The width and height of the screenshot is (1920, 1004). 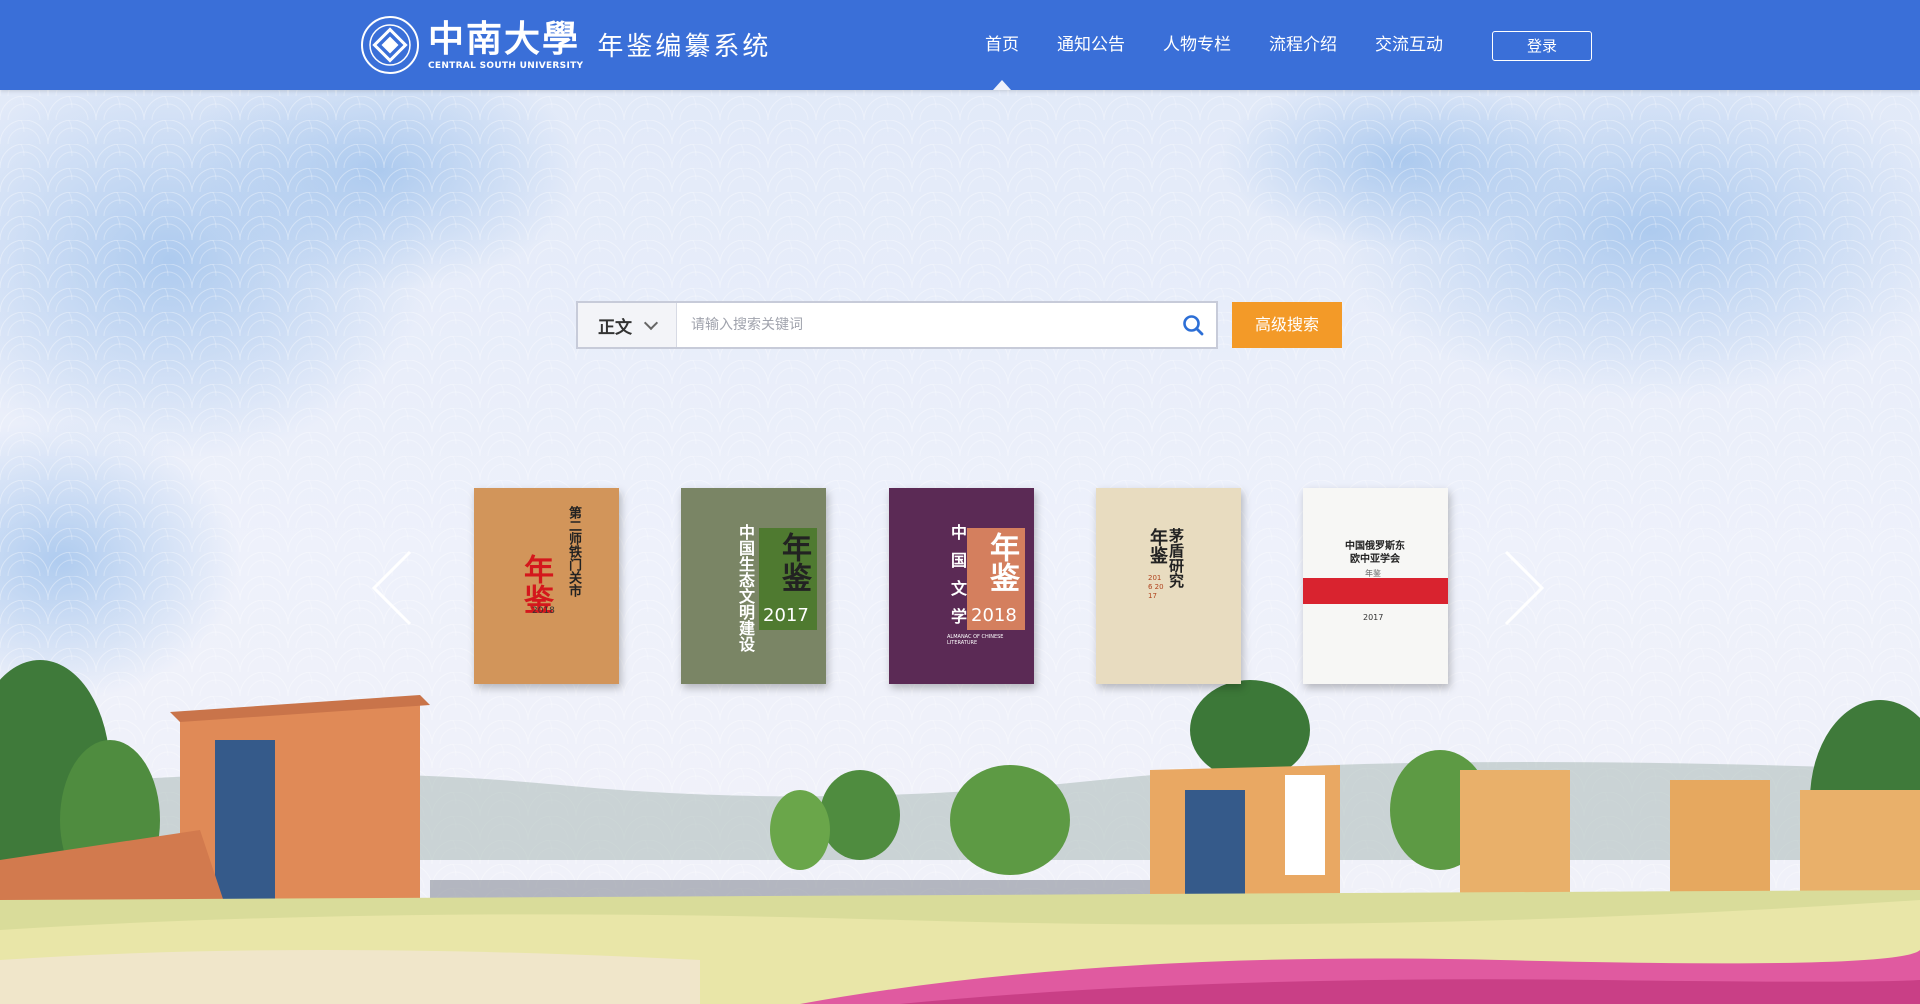 I want to click on book-title-block: 年鉴 2017, so click(x=788, y=579).